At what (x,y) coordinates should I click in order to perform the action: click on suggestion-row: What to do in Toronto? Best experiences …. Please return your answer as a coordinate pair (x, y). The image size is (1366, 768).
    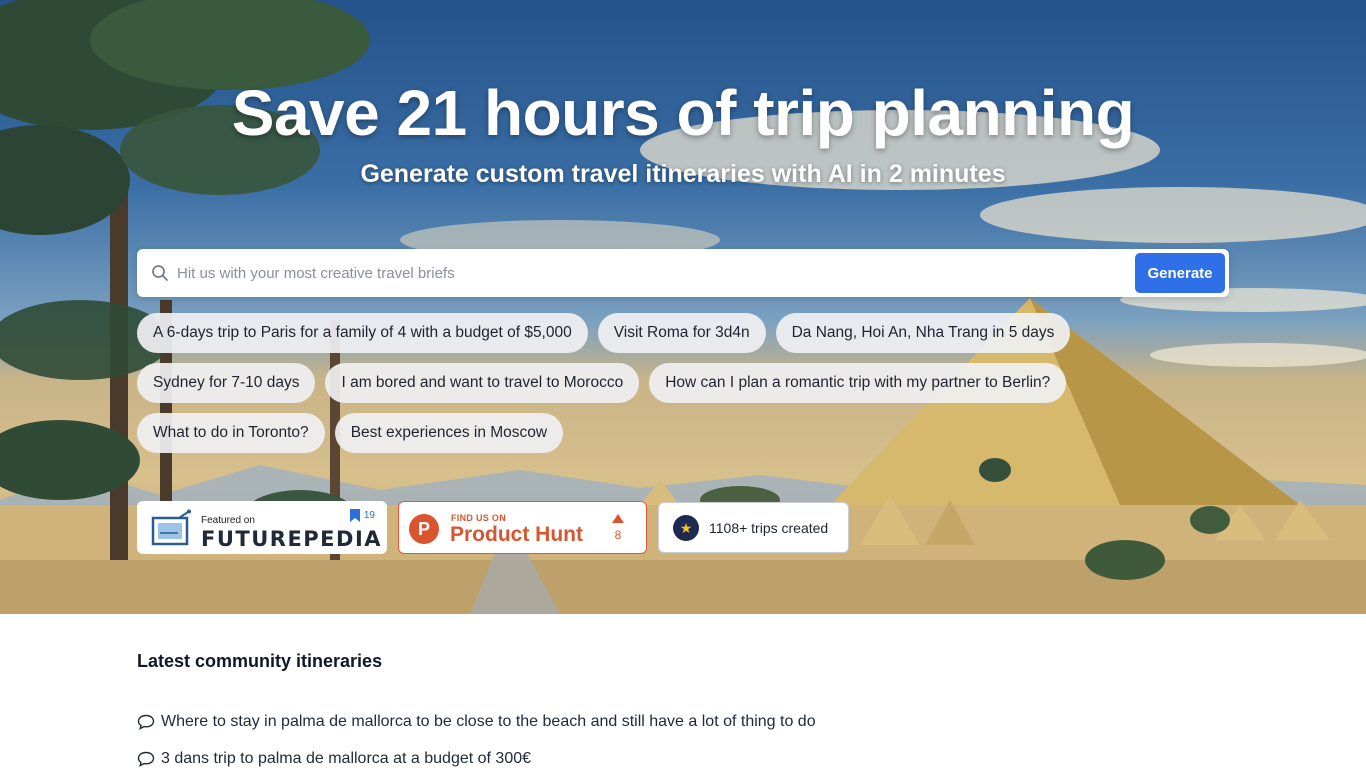
    Looking at the image, I should click on (637, 433).